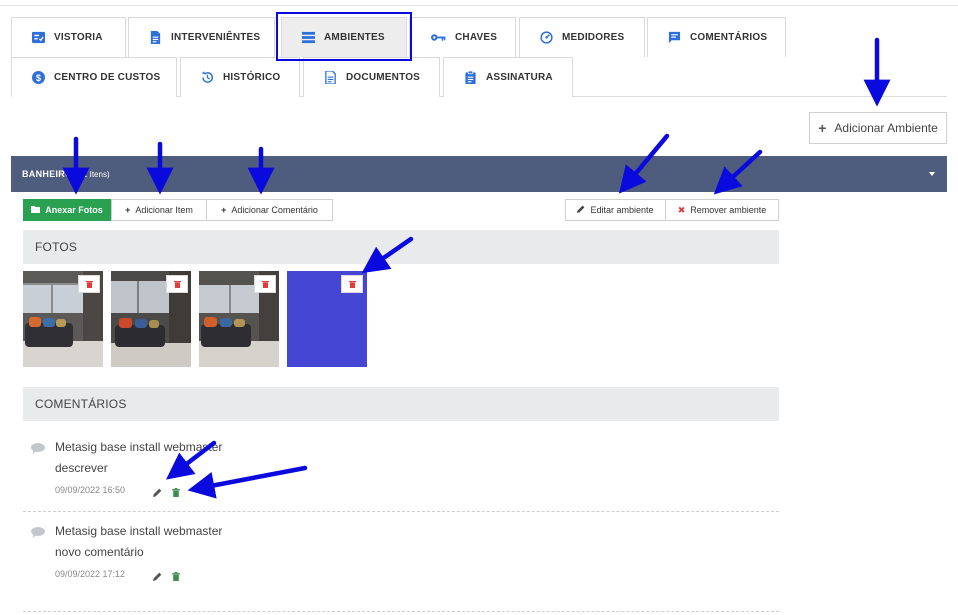  What do you see at coordinates (36, 210) in the screenshot?
I see `folder-icon` at bounding box center [36, 210].